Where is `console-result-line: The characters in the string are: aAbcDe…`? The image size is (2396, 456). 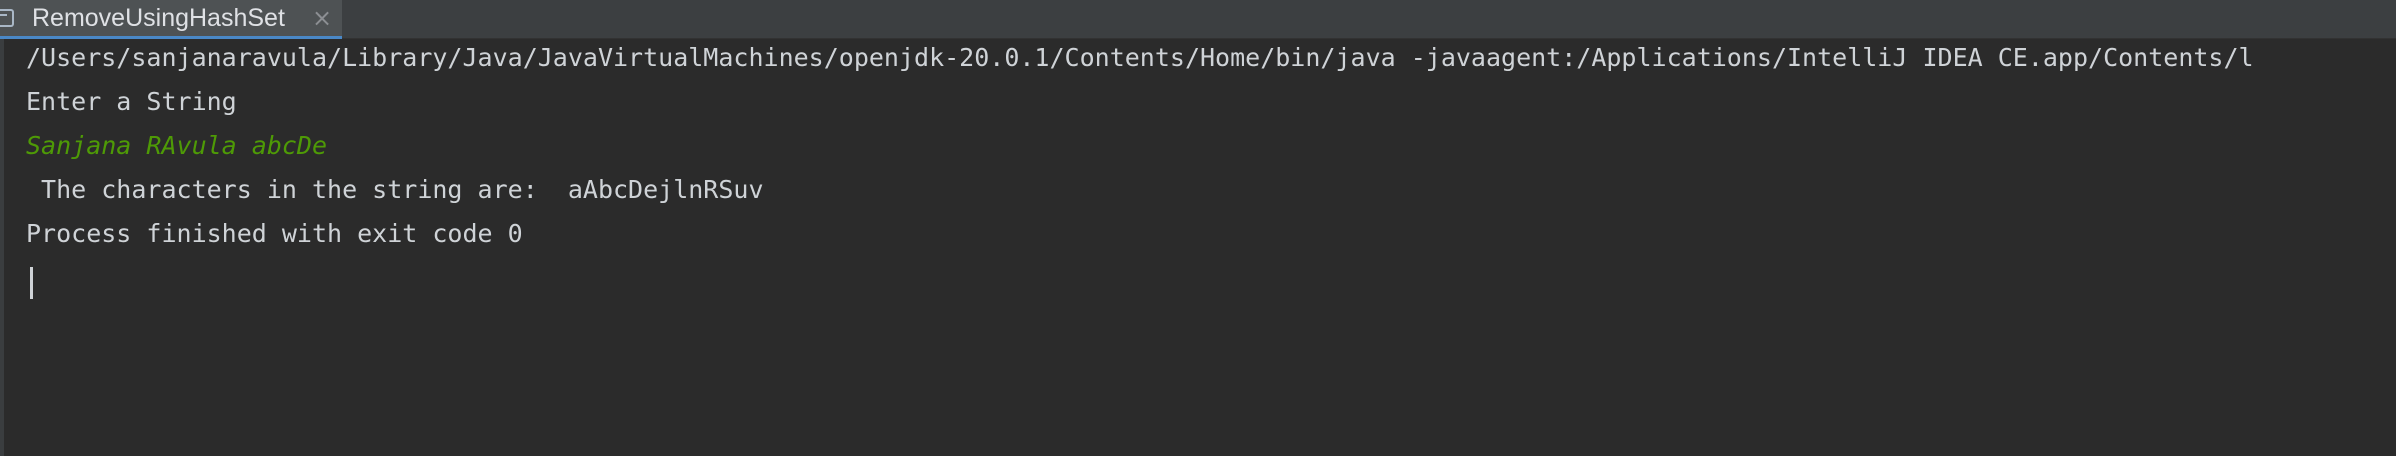
console-result-line: The characters in the string are: aAbcDe… is located at coordinates (395, 189).